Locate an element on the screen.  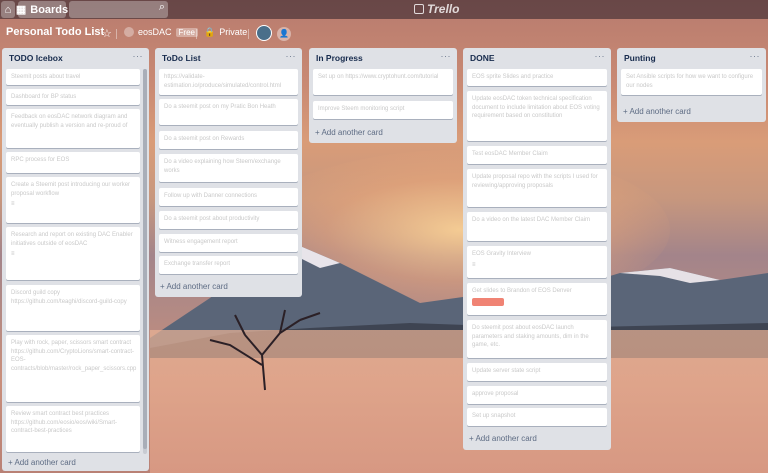
card-title: RPC process for EOS is located at coordinates (40, 160).